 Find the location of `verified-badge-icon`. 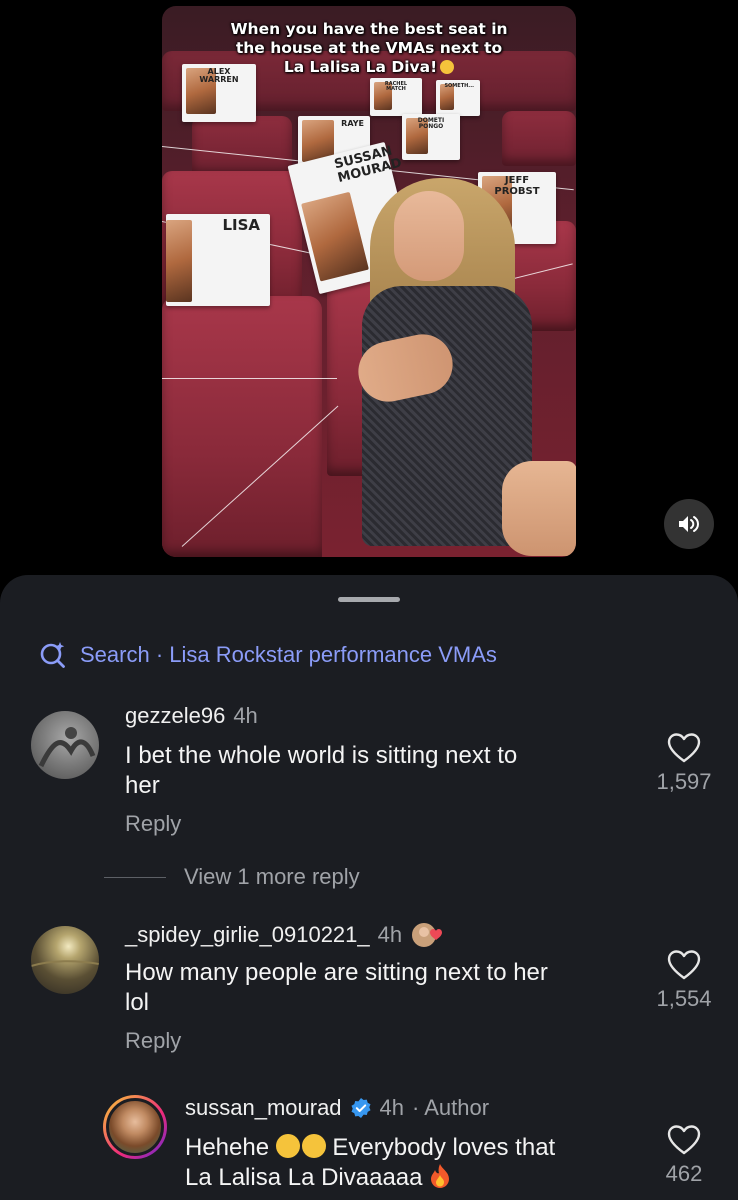

verified-badge-icon is located at coordinates (361, 1108).